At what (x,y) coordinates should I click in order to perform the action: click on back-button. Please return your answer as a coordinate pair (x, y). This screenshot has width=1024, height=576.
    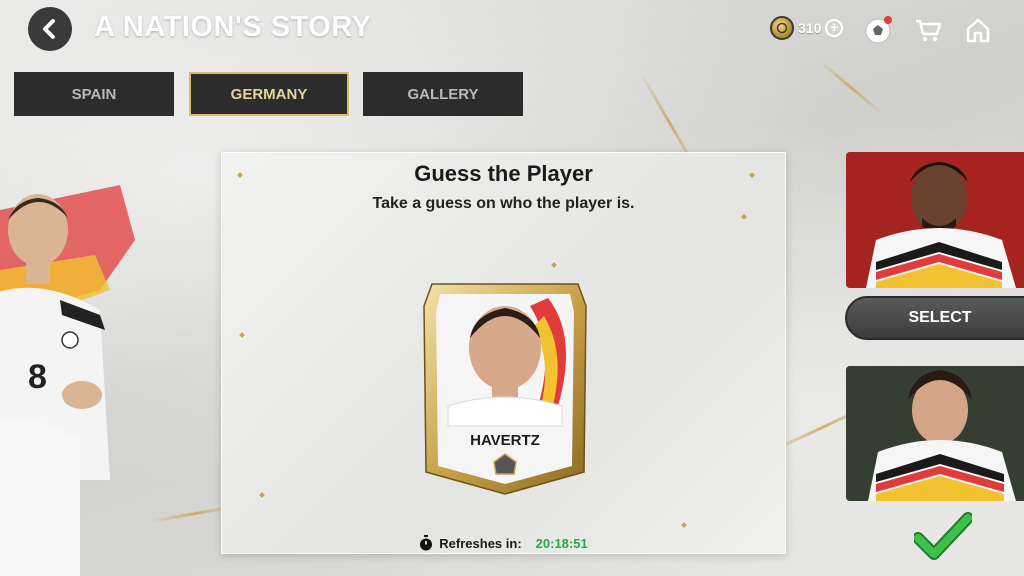
    Looking at the image, I should click on (50, 29).